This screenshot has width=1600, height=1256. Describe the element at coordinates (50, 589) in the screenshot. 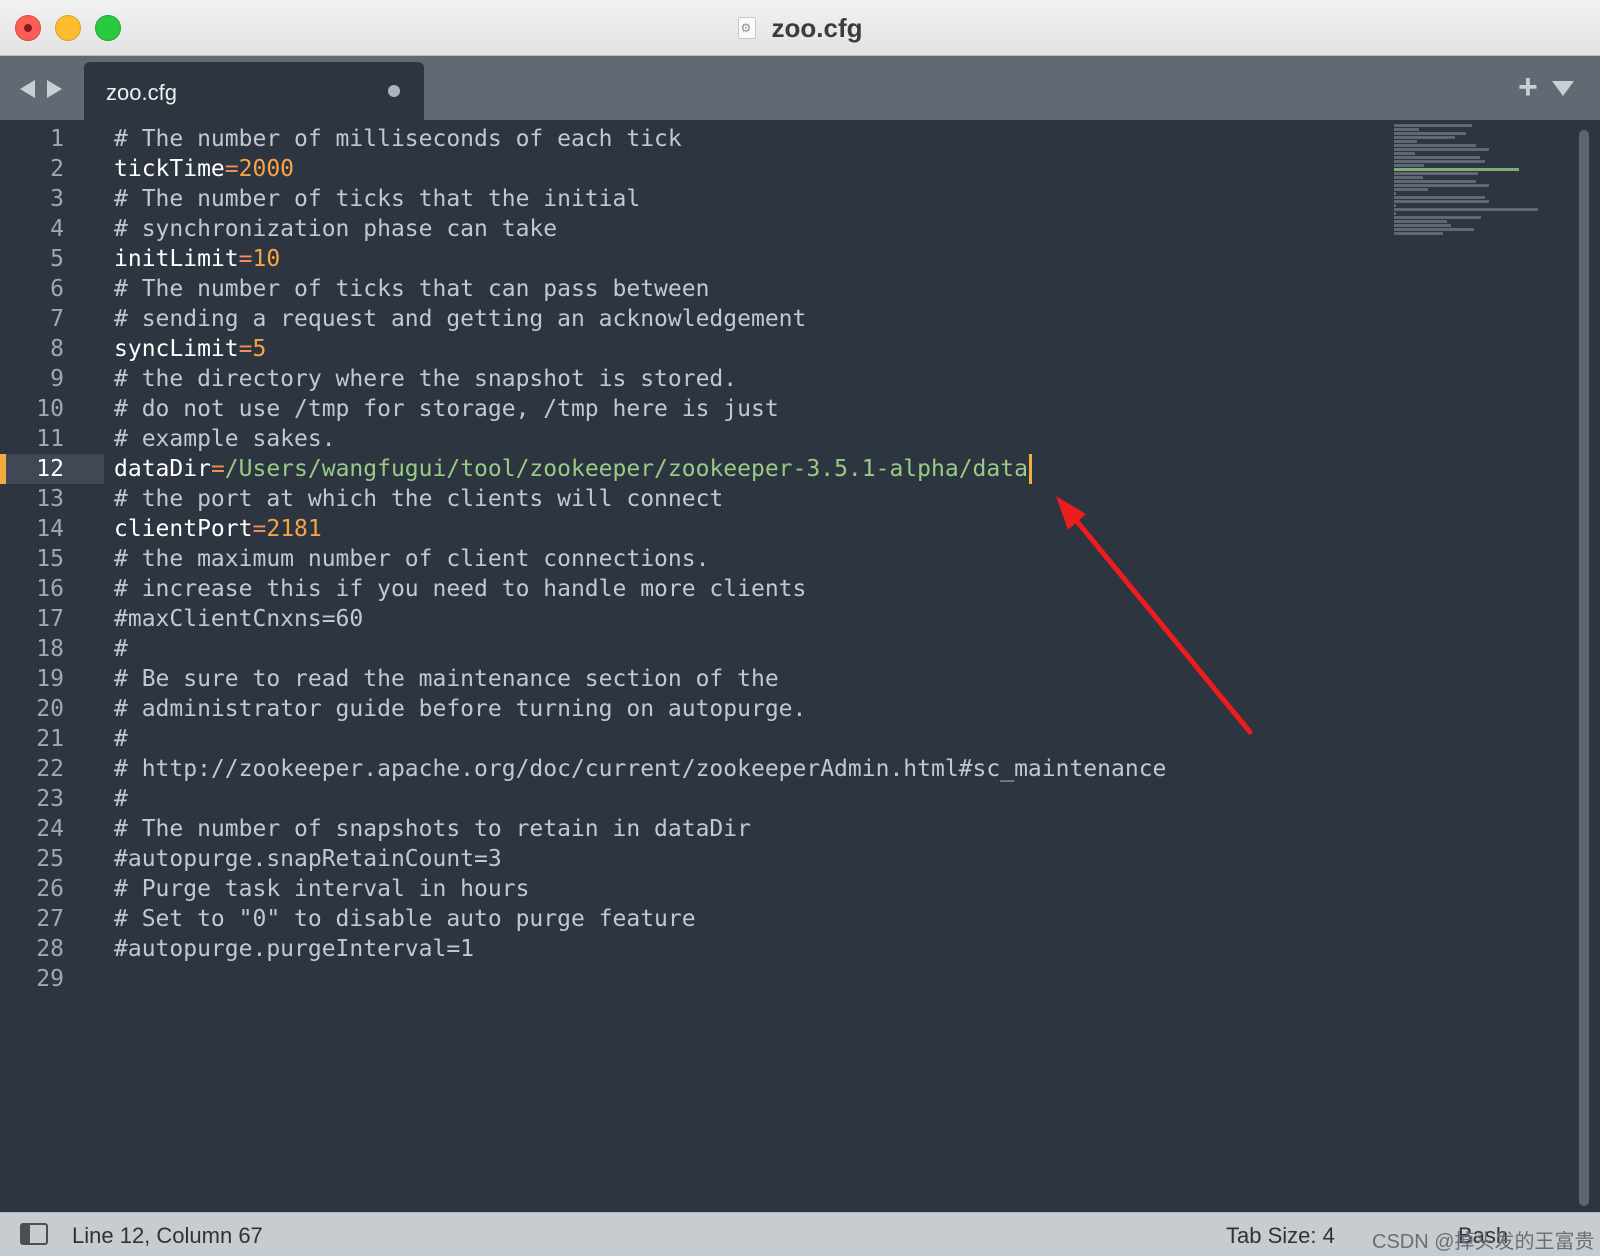

I see `line-number: 16` at that location.